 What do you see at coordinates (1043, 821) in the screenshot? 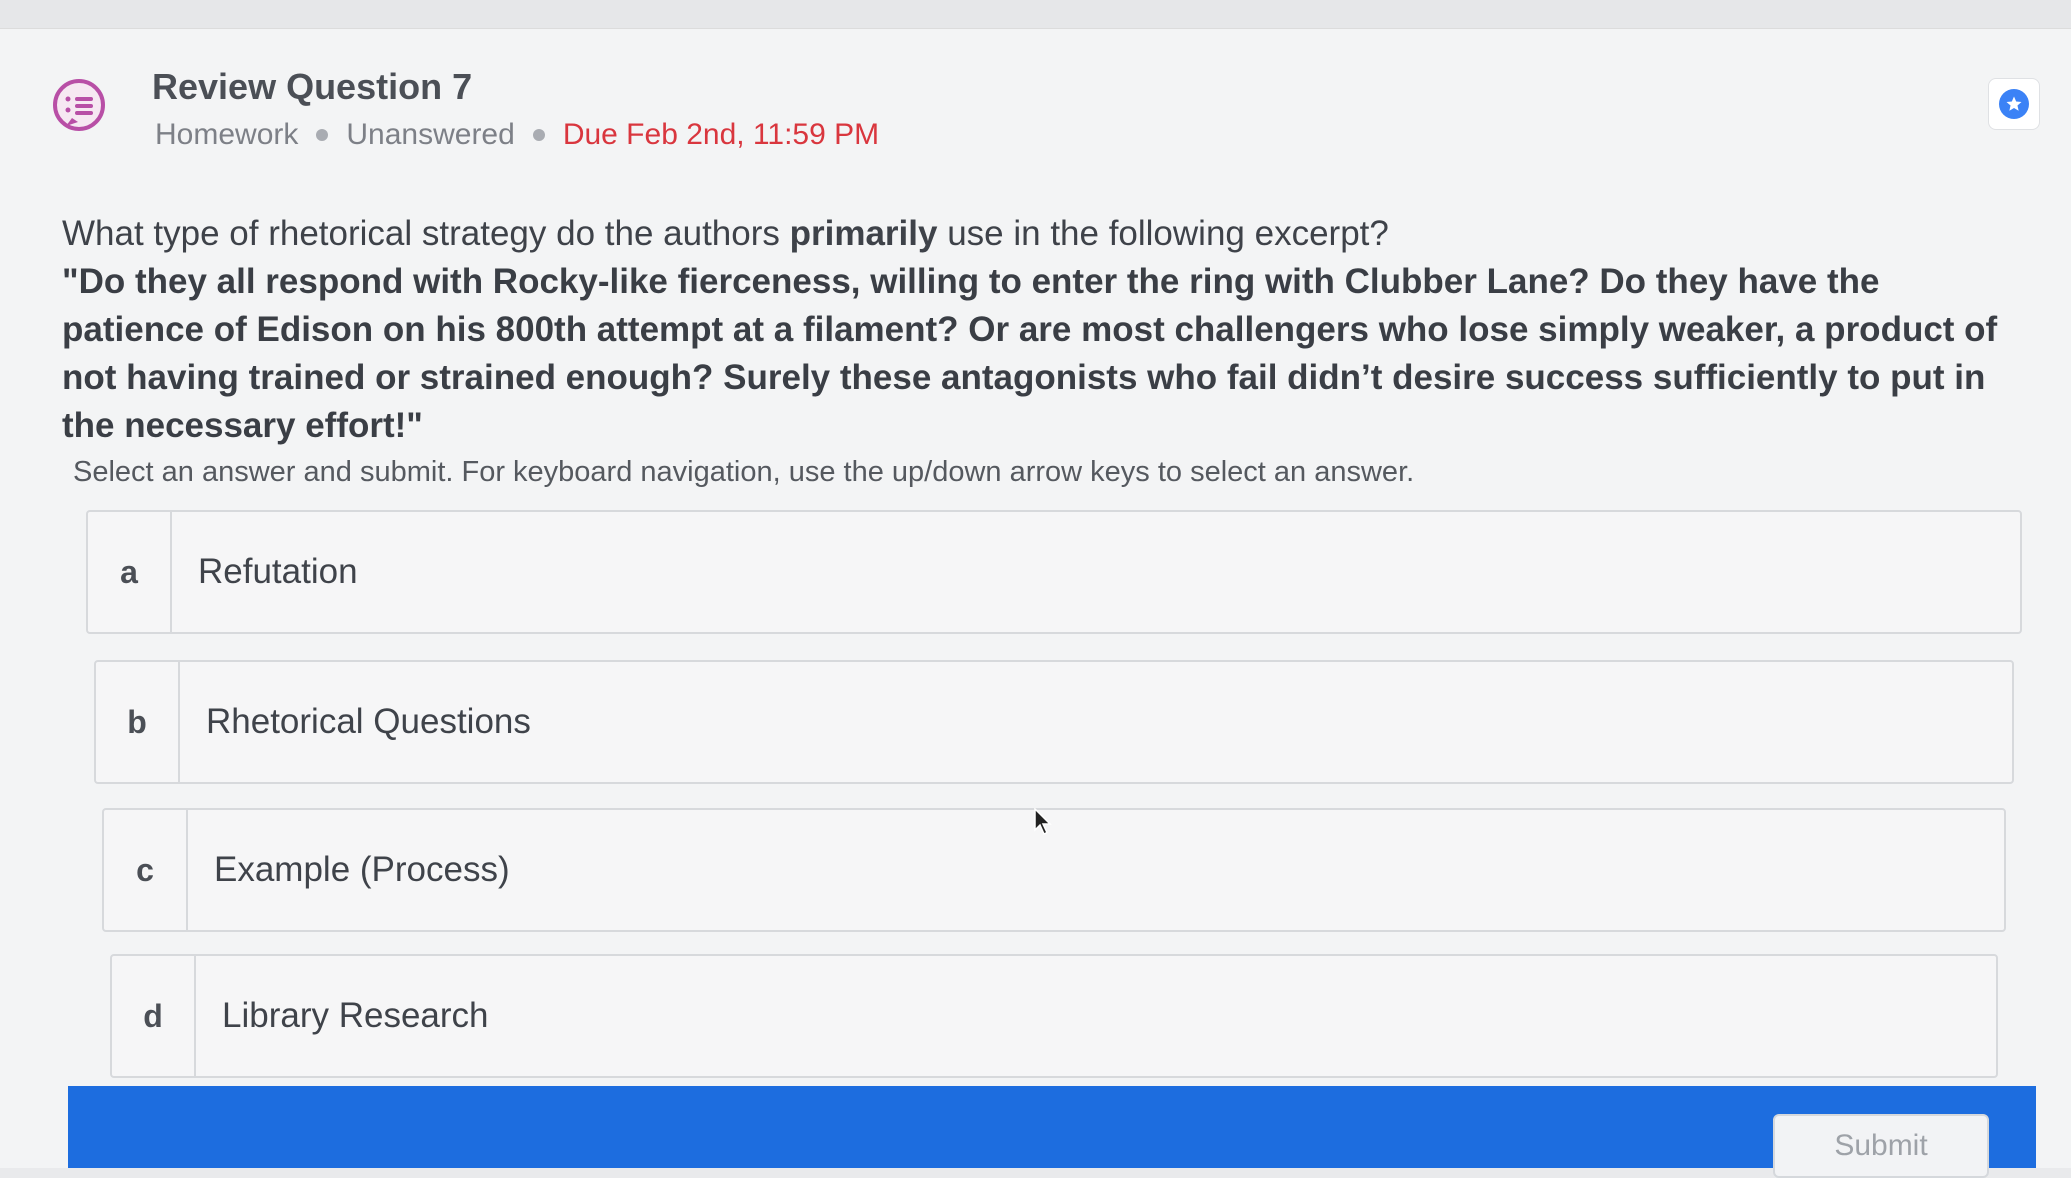
I see `mouse-cursor-icon` at bounding box center [1043, 821].